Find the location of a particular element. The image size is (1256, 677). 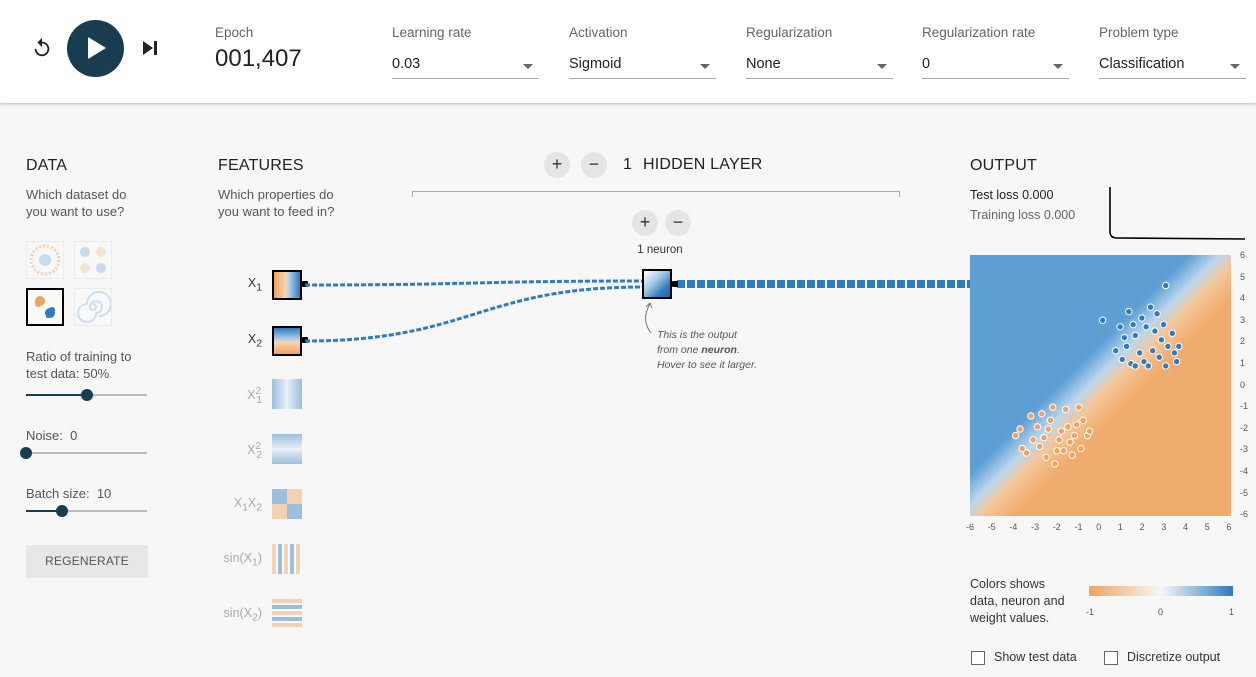

show-test-data-label: Show test data is located at coordinates (1035, 657).